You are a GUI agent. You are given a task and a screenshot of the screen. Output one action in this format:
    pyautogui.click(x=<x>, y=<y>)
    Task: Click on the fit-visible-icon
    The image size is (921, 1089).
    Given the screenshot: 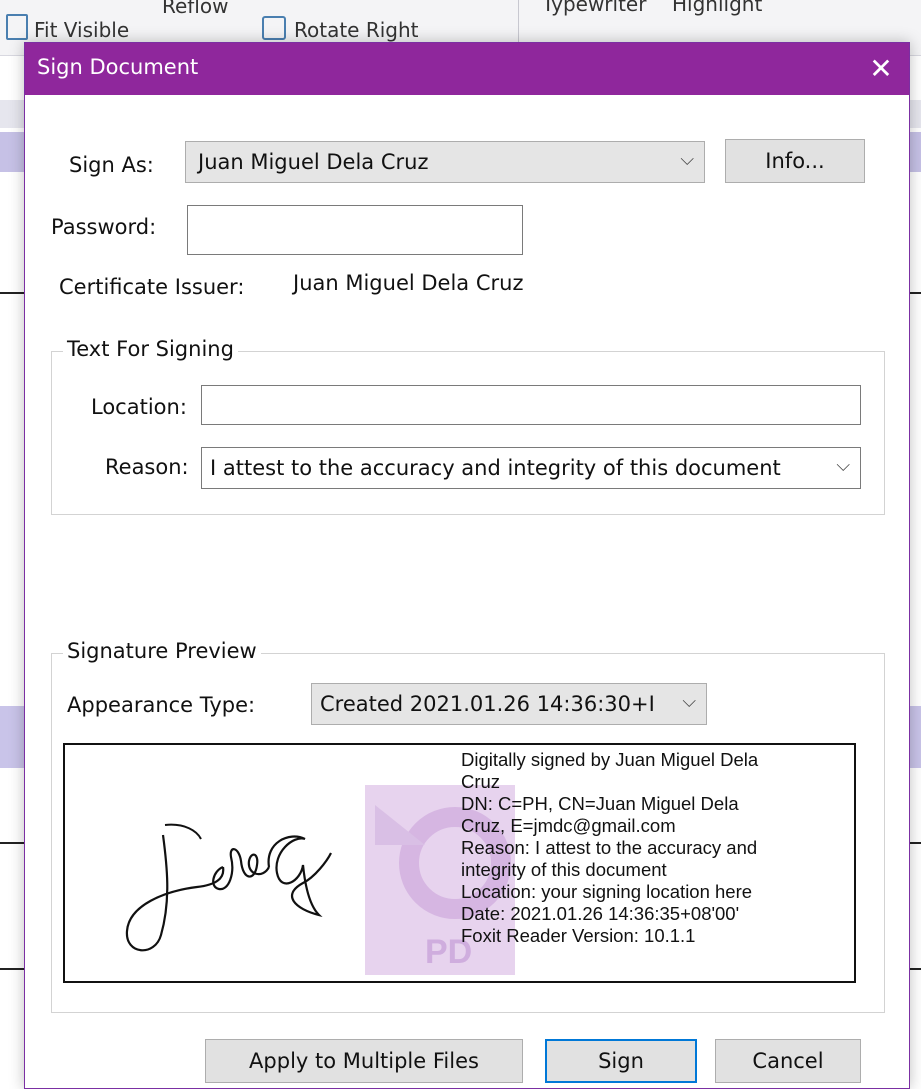 What is the action you would take?
    pyautogui.click(x=17, y=27)
    